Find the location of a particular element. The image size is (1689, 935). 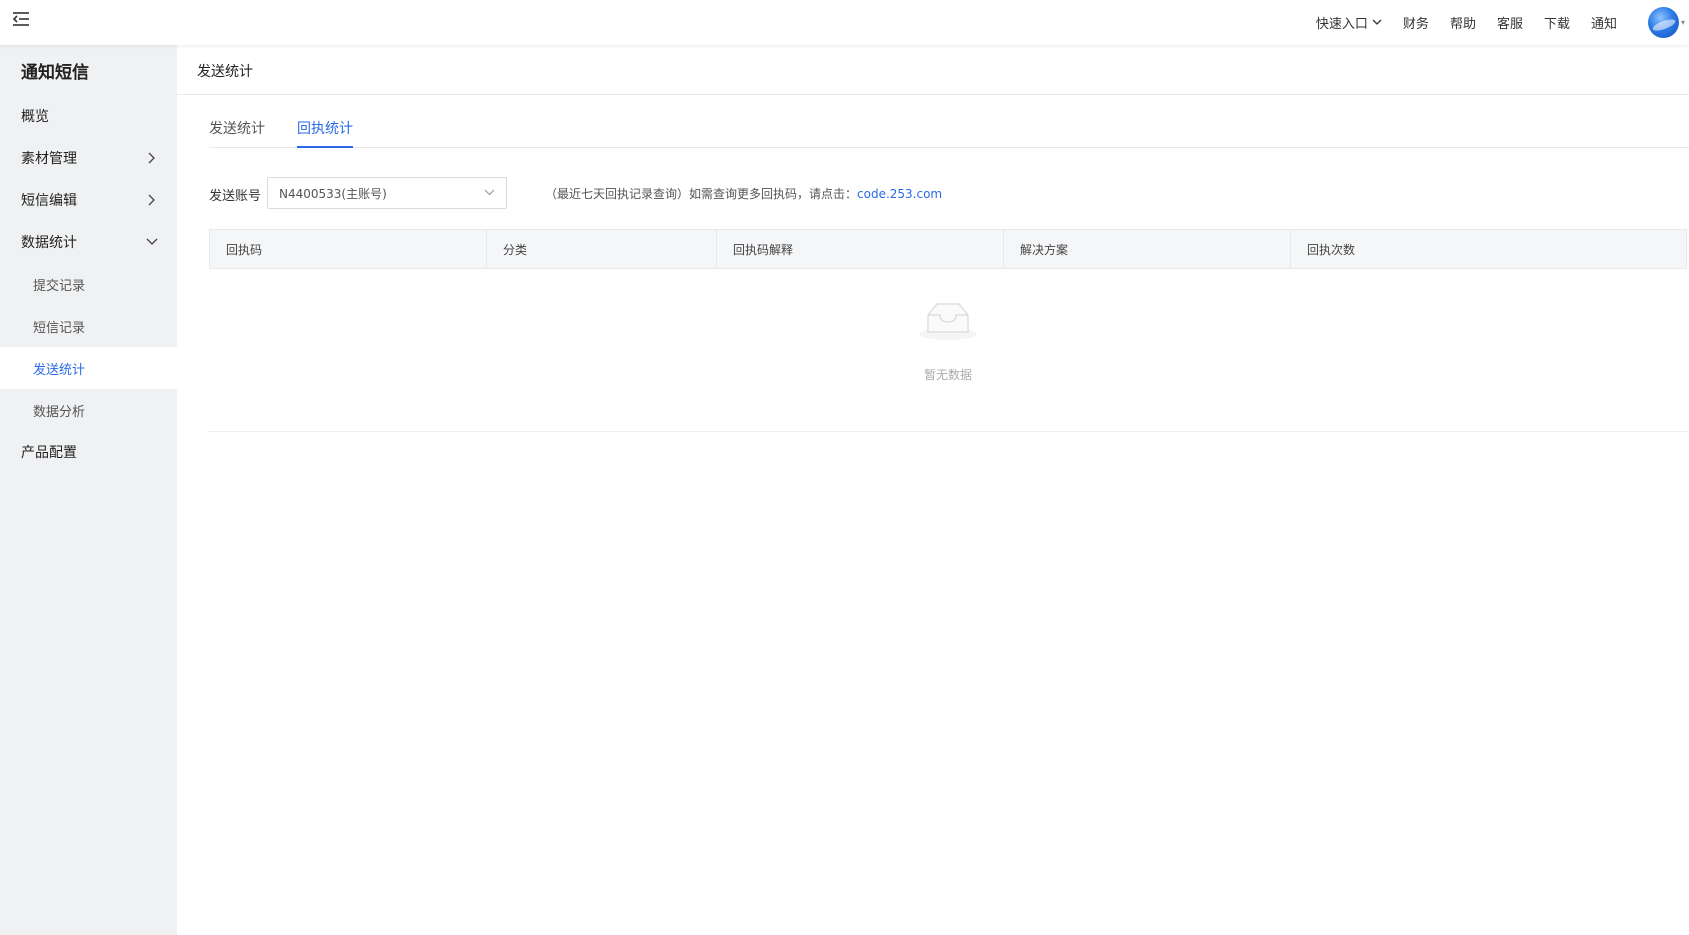

sidebar-item-statistics: 数据统计 is located at coordinates (88, 242).